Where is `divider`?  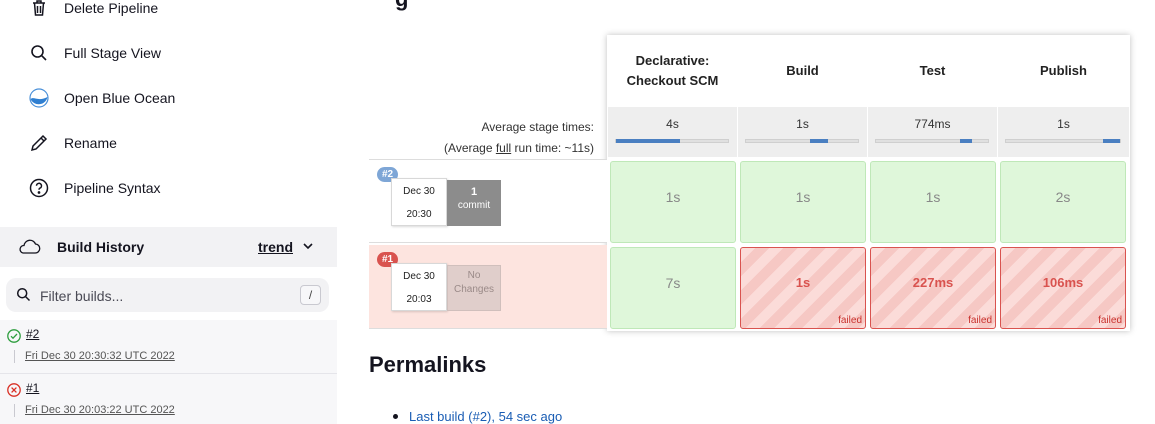
divider is located at coordinates (168, 373).